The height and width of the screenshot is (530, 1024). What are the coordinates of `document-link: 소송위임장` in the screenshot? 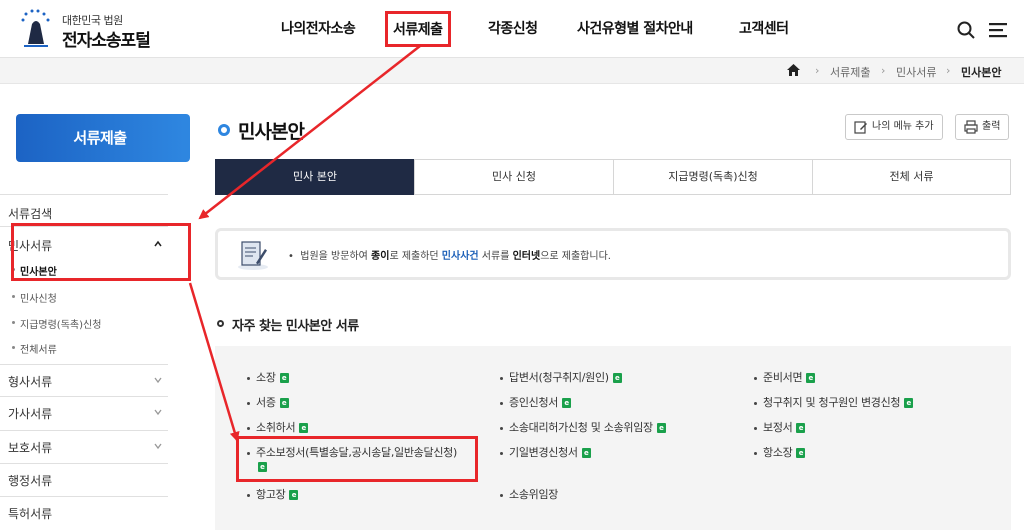 It's located at (529, 494).